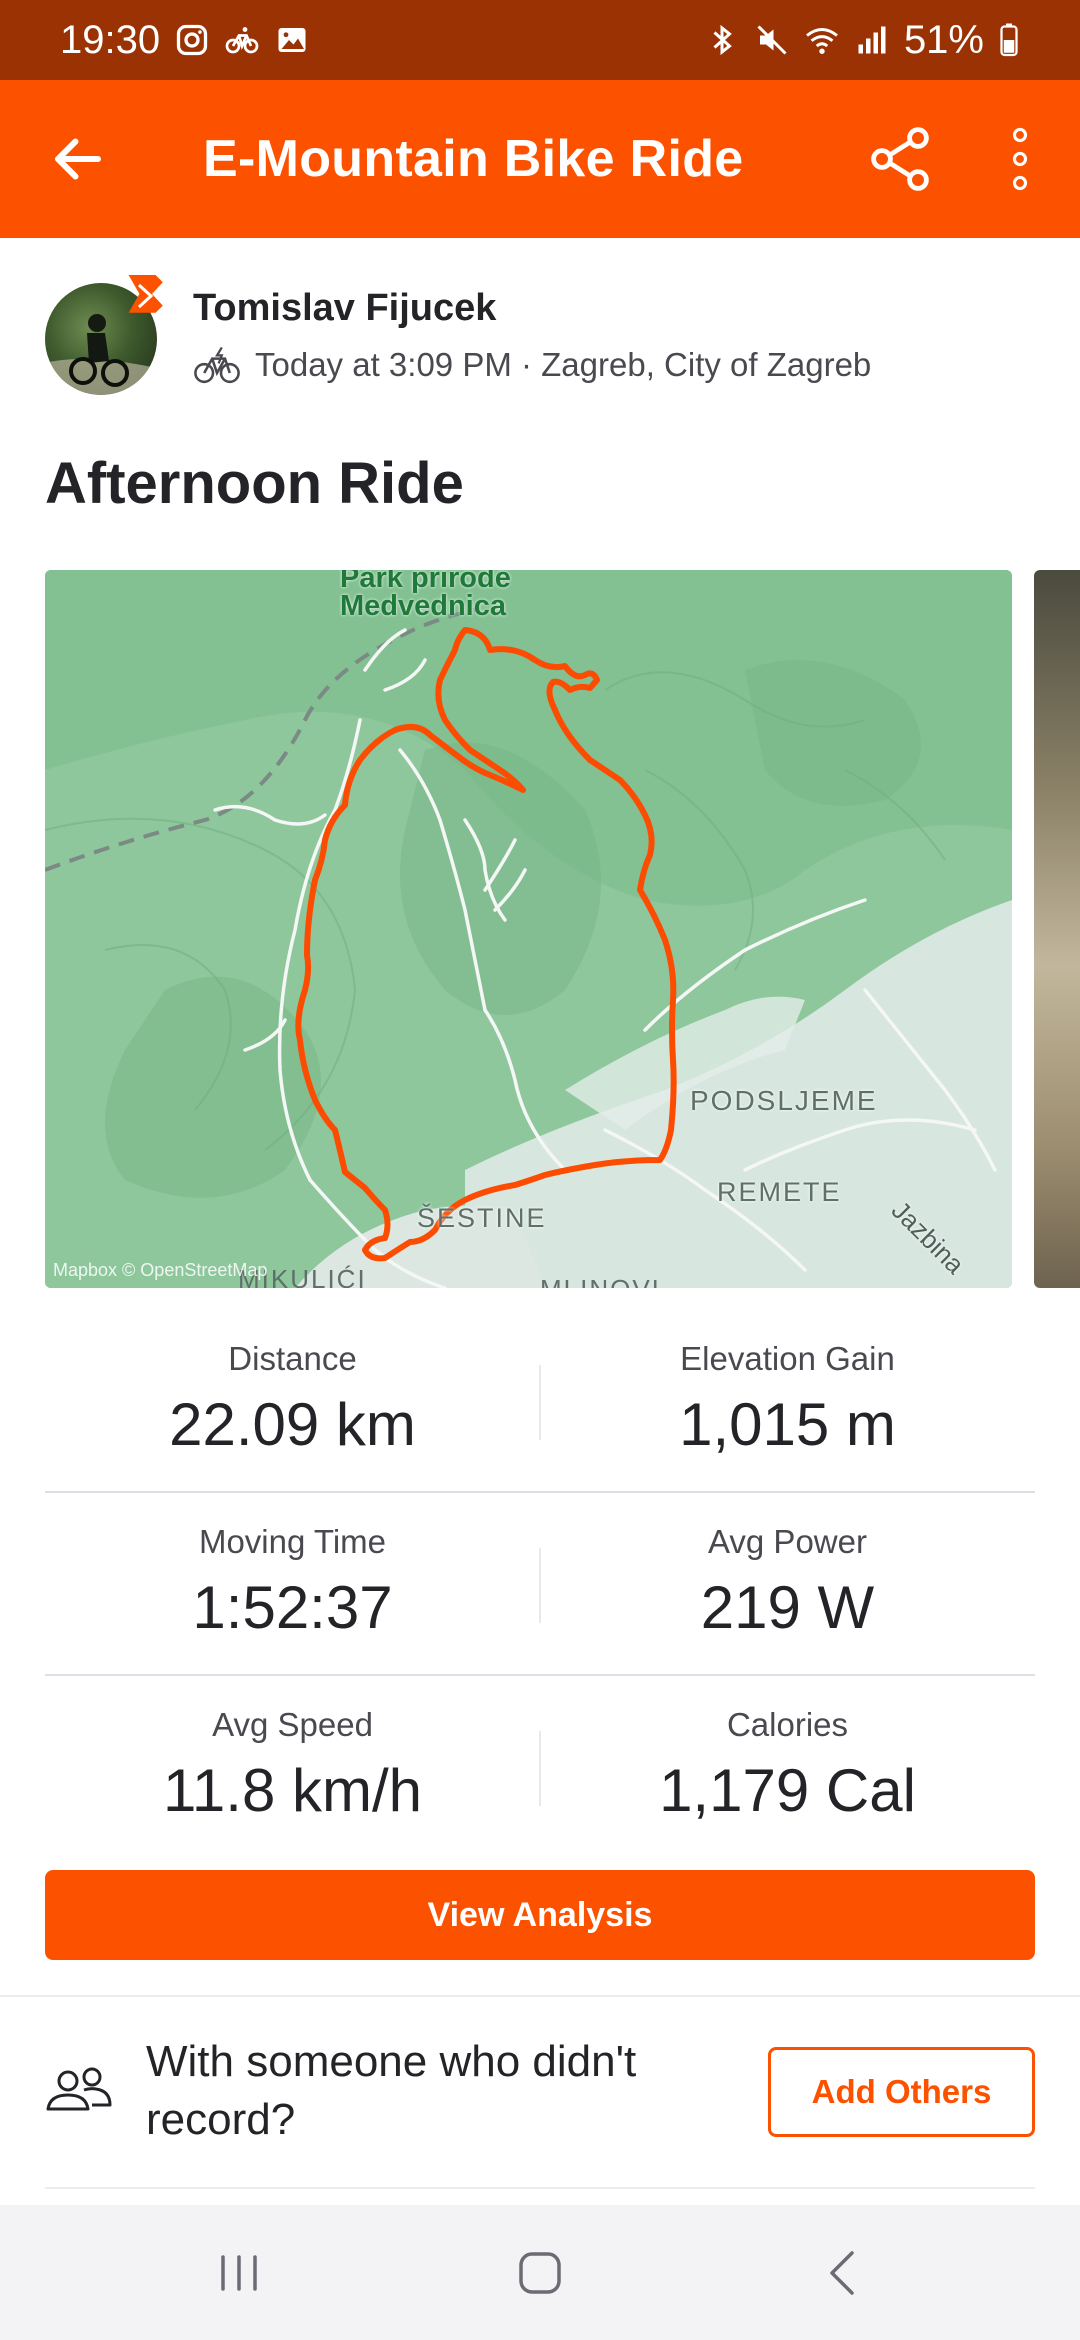  Describe the element at coordinates (482, 1218) in the screenshot. I see `map-label-sestine: ŠESTINE` at that location.